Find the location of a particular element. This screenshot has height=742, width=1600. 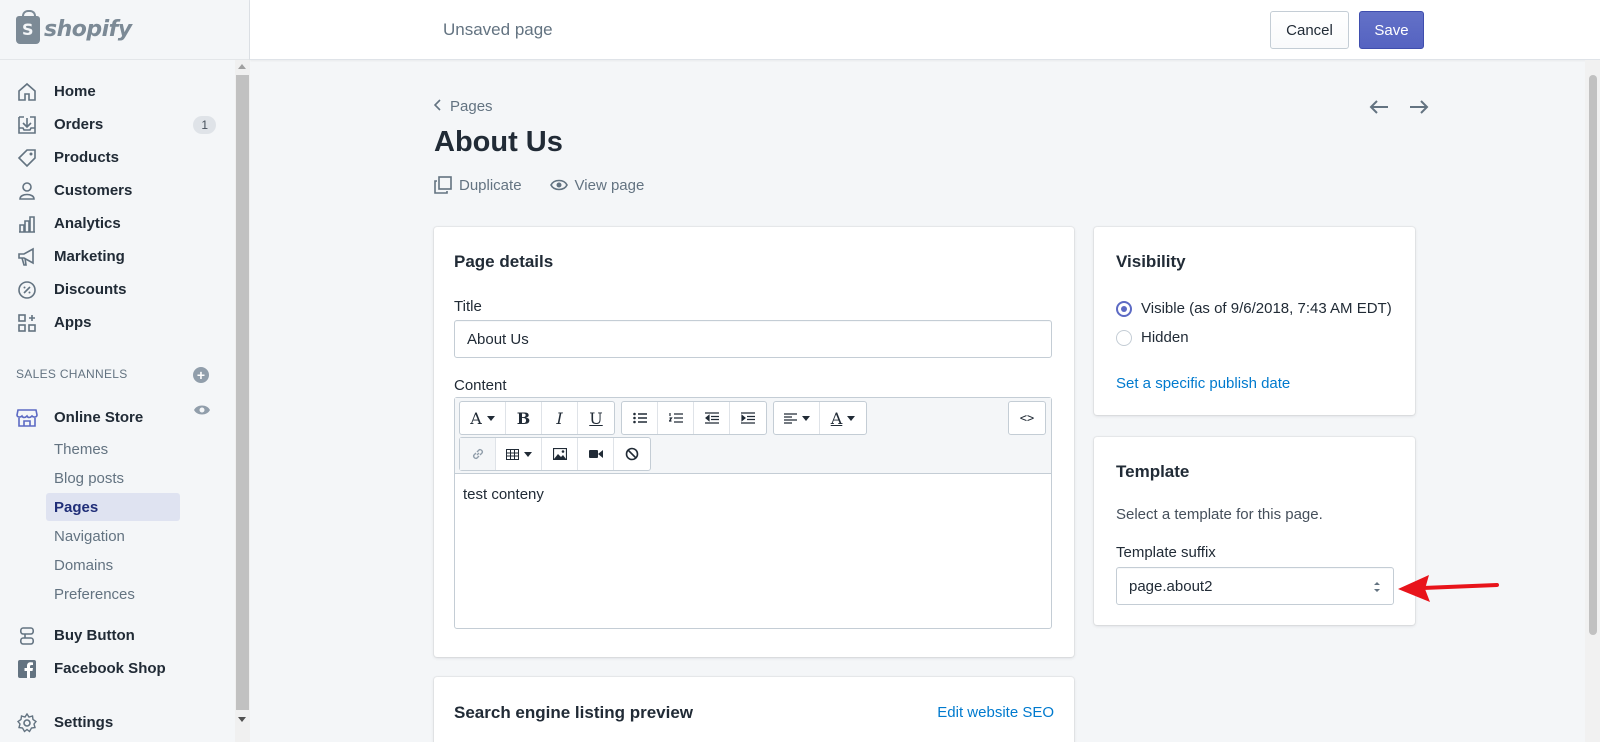

bar-chart-icon is located at coordinates (27, 224).